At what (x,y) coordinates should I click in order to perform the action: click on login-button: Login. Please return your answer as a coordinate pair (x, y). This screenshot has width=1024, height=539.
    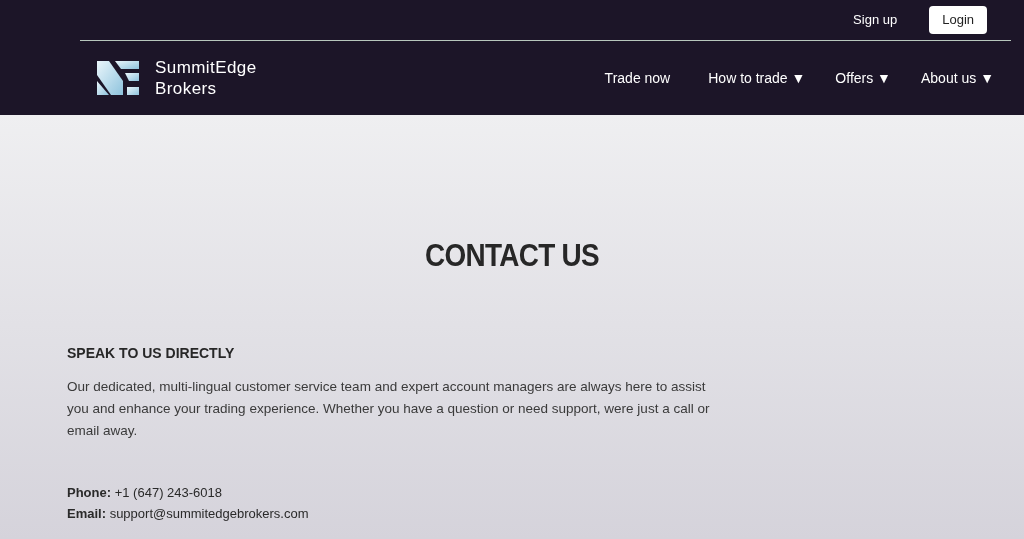
    Looking at the image, I should click on (958, 20).